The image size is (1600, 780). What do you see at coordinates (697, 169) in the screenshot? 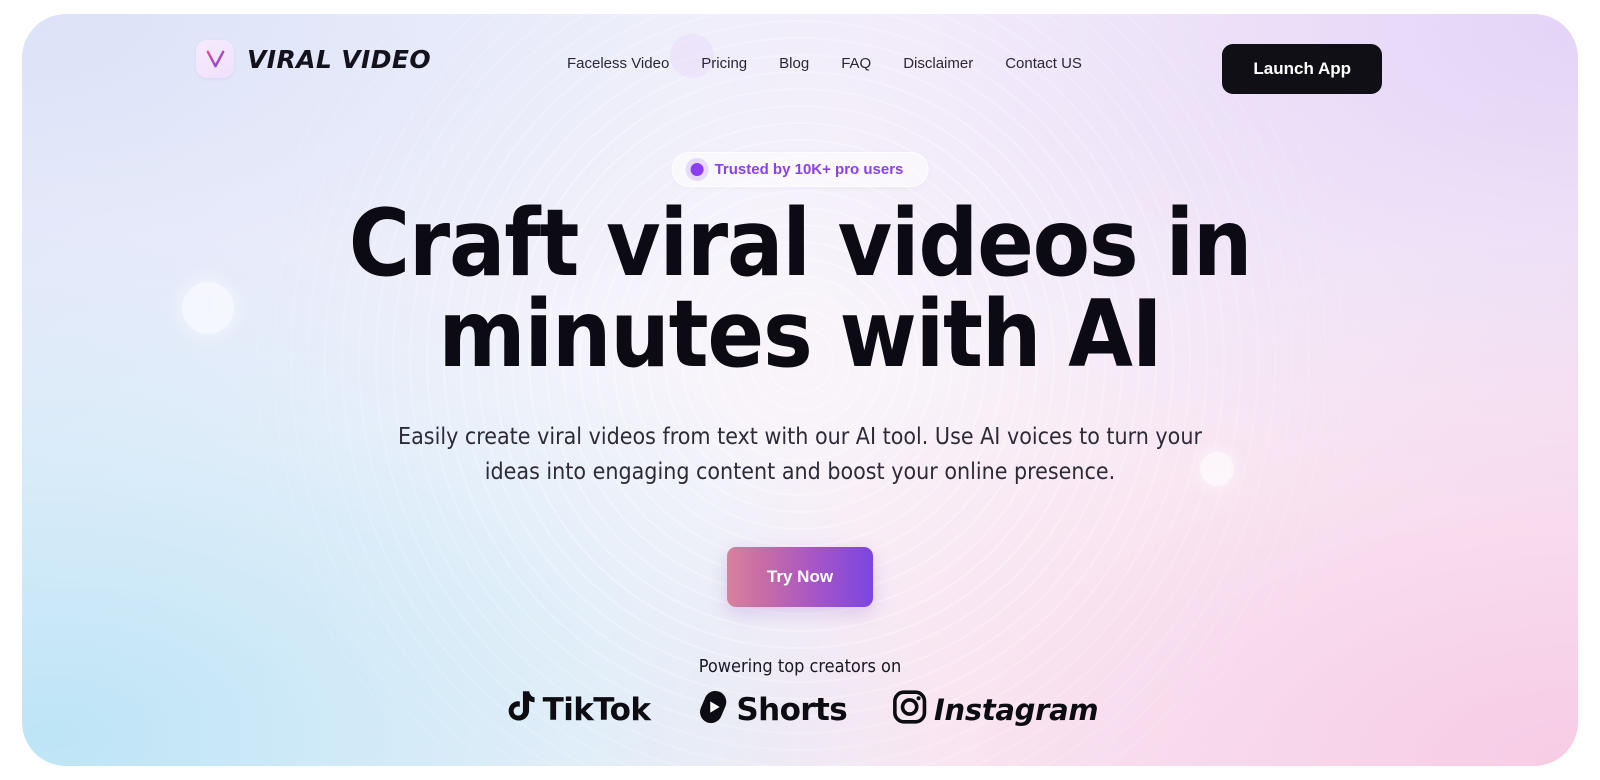
I see `status-dot-icon` at bounding box center [697, 169].